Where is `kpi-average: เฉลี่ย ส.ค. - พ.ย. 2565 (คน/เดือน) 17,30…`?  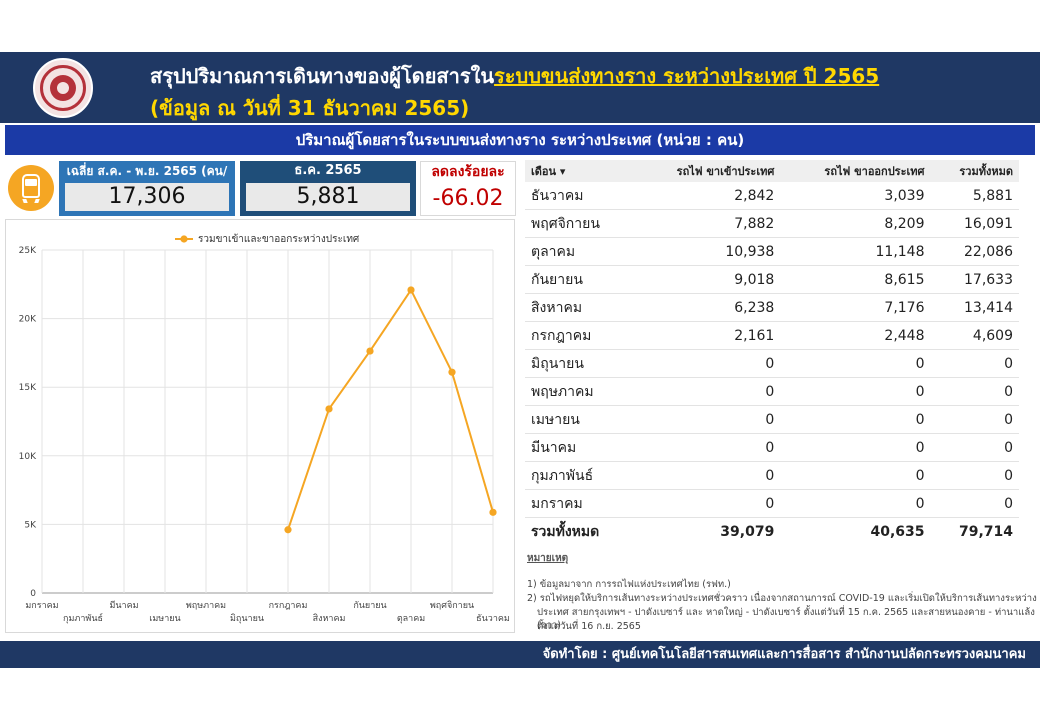
kpi-average: เฉลี่ย ส.ค. - พ.ย. 2565 (คน/เดือน) 17,30… is located at coordinates (147, 188).